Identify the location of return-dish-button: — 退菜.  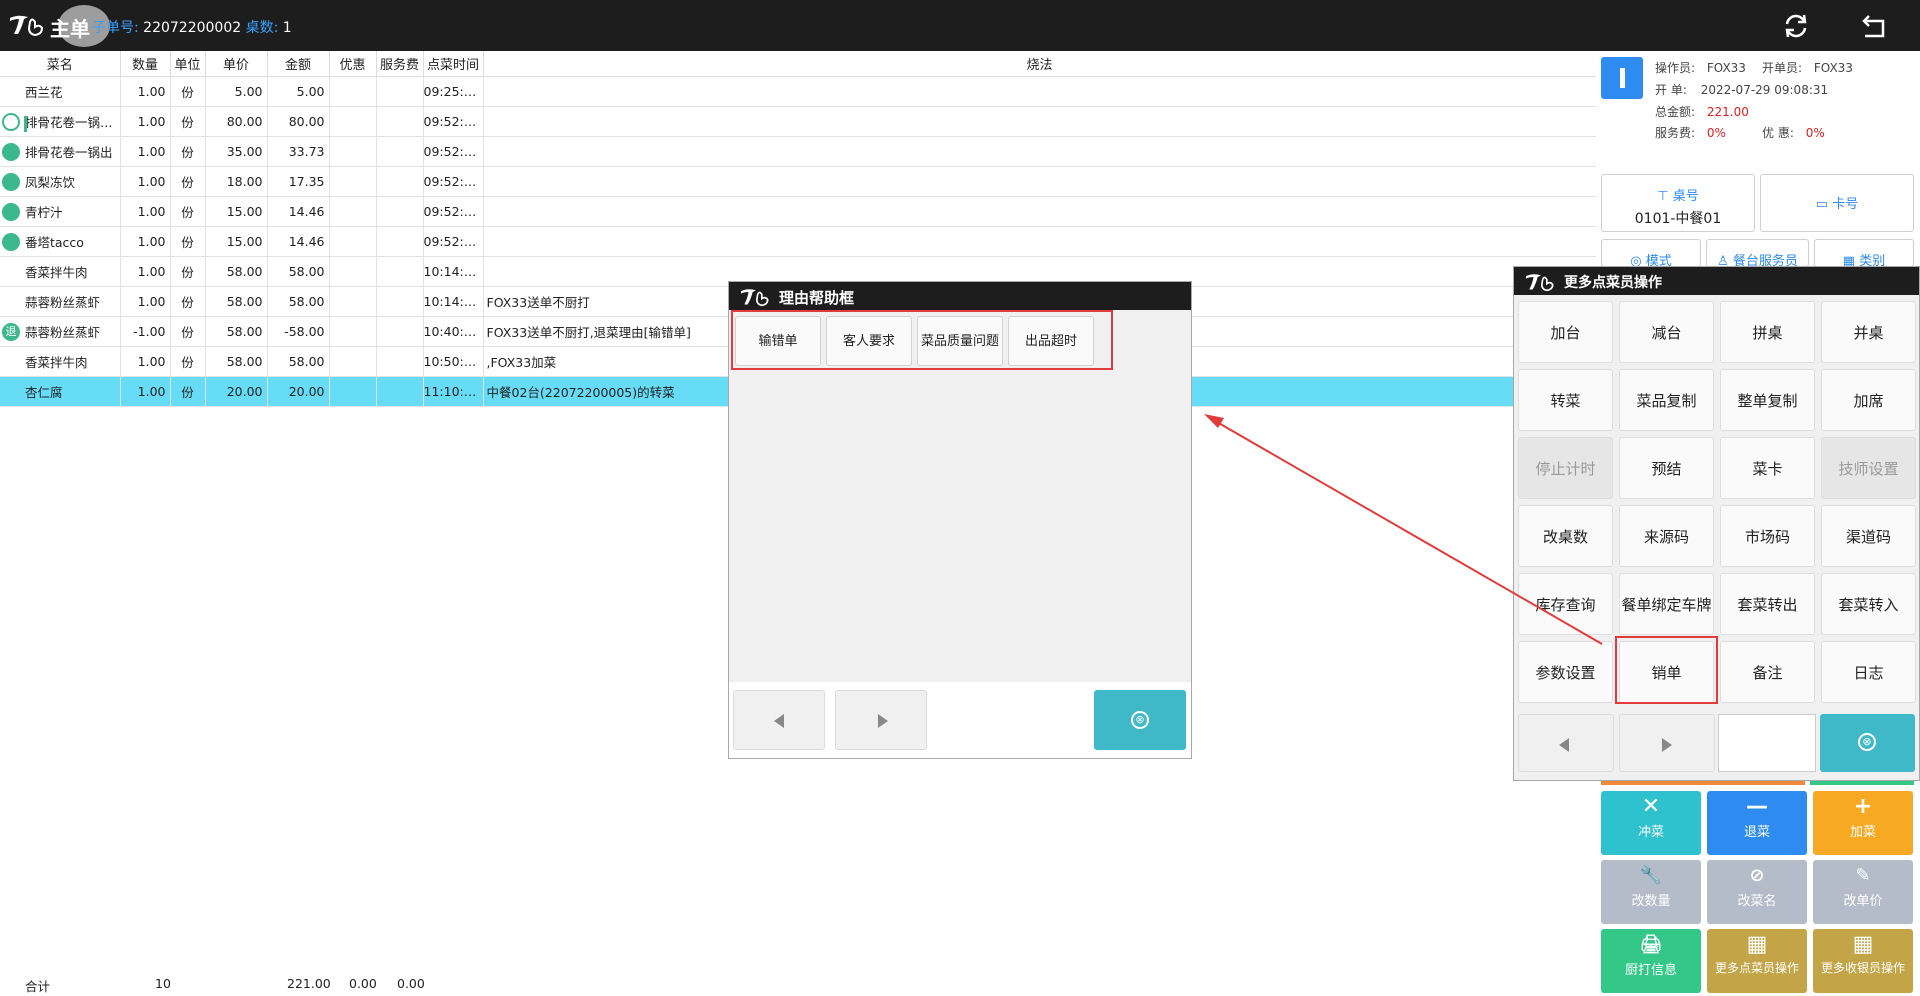
(1757, 823).